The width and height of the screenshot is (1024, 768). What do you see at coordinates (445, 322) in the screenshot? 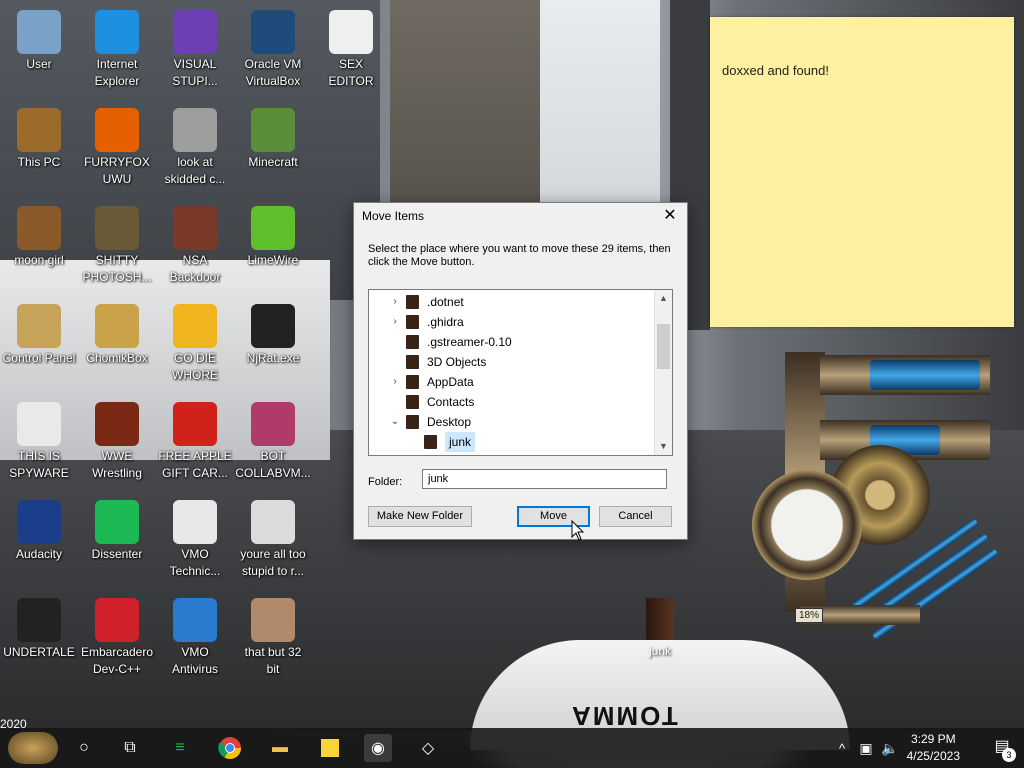
I see `tree-item-label: .ghidra` at bounding box center [445, 322].